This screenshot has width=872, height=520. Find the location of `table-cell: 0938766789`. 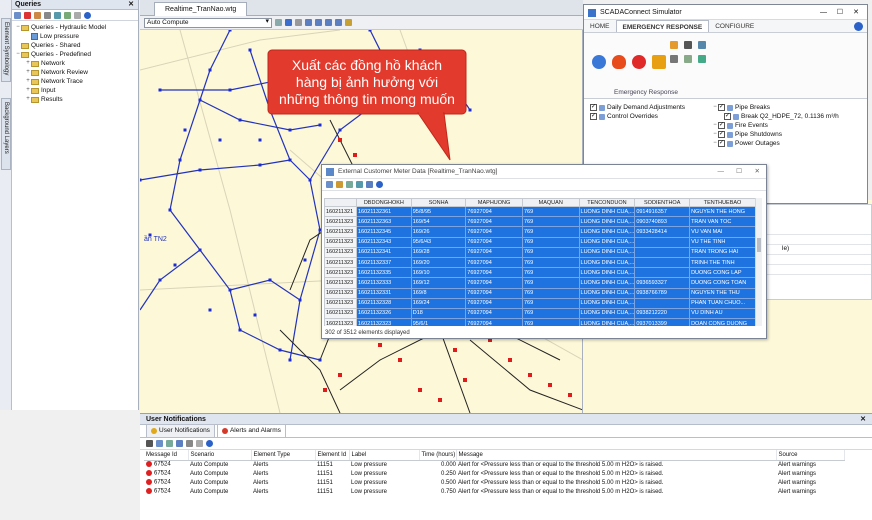

table-cell: 0938766789 is located at coordinates (662, 293).